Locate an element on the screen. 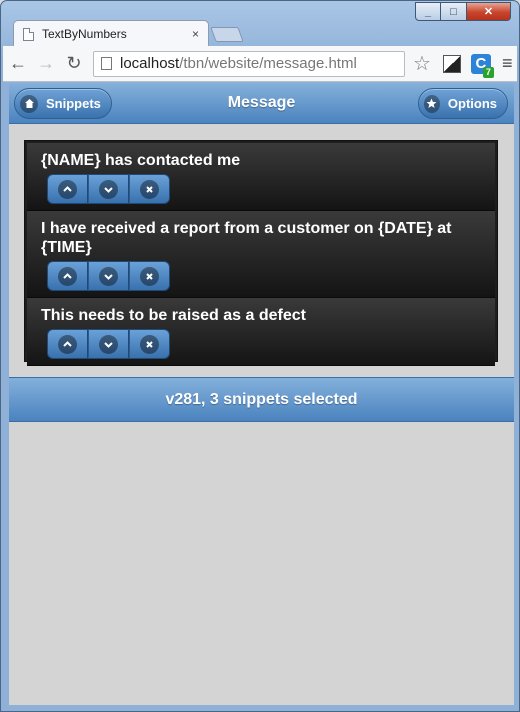 Image resolution: width=520 pixels, height=712 pixels. maximize-button: □ is located at coordinates (454, 11).